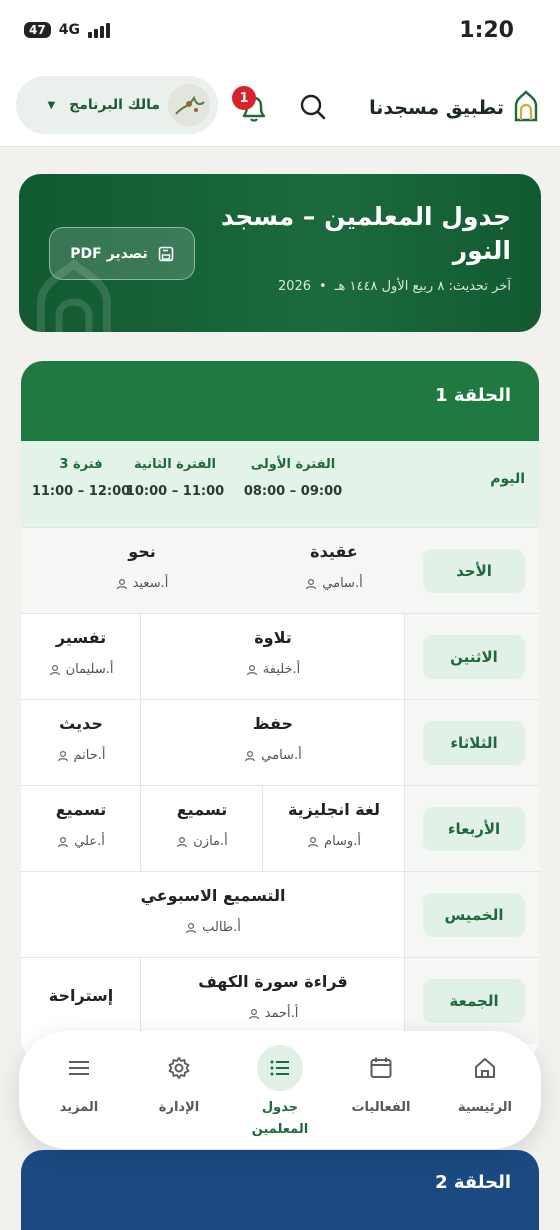 The height and width of the screenshot is (1230, 560). Describe the element at coordinates (98, 30) in the screenshot. I see `signal-icon` at that location.